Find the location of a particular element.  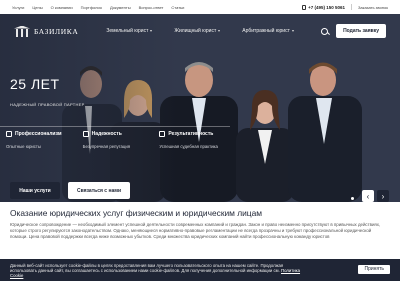

feature-reliability: Надежность Безупречная репутация is located at coordinates (115, 147).